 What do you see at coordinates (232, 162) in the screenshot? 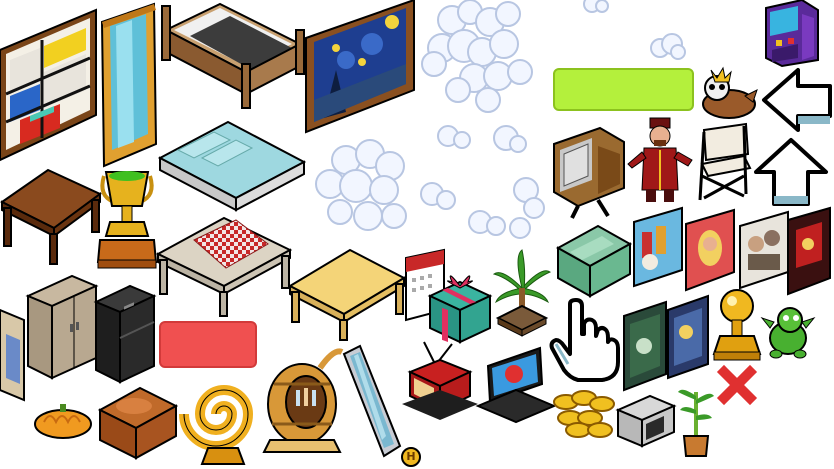
I see `white-bed-icon` at bounding box center [232, 162].